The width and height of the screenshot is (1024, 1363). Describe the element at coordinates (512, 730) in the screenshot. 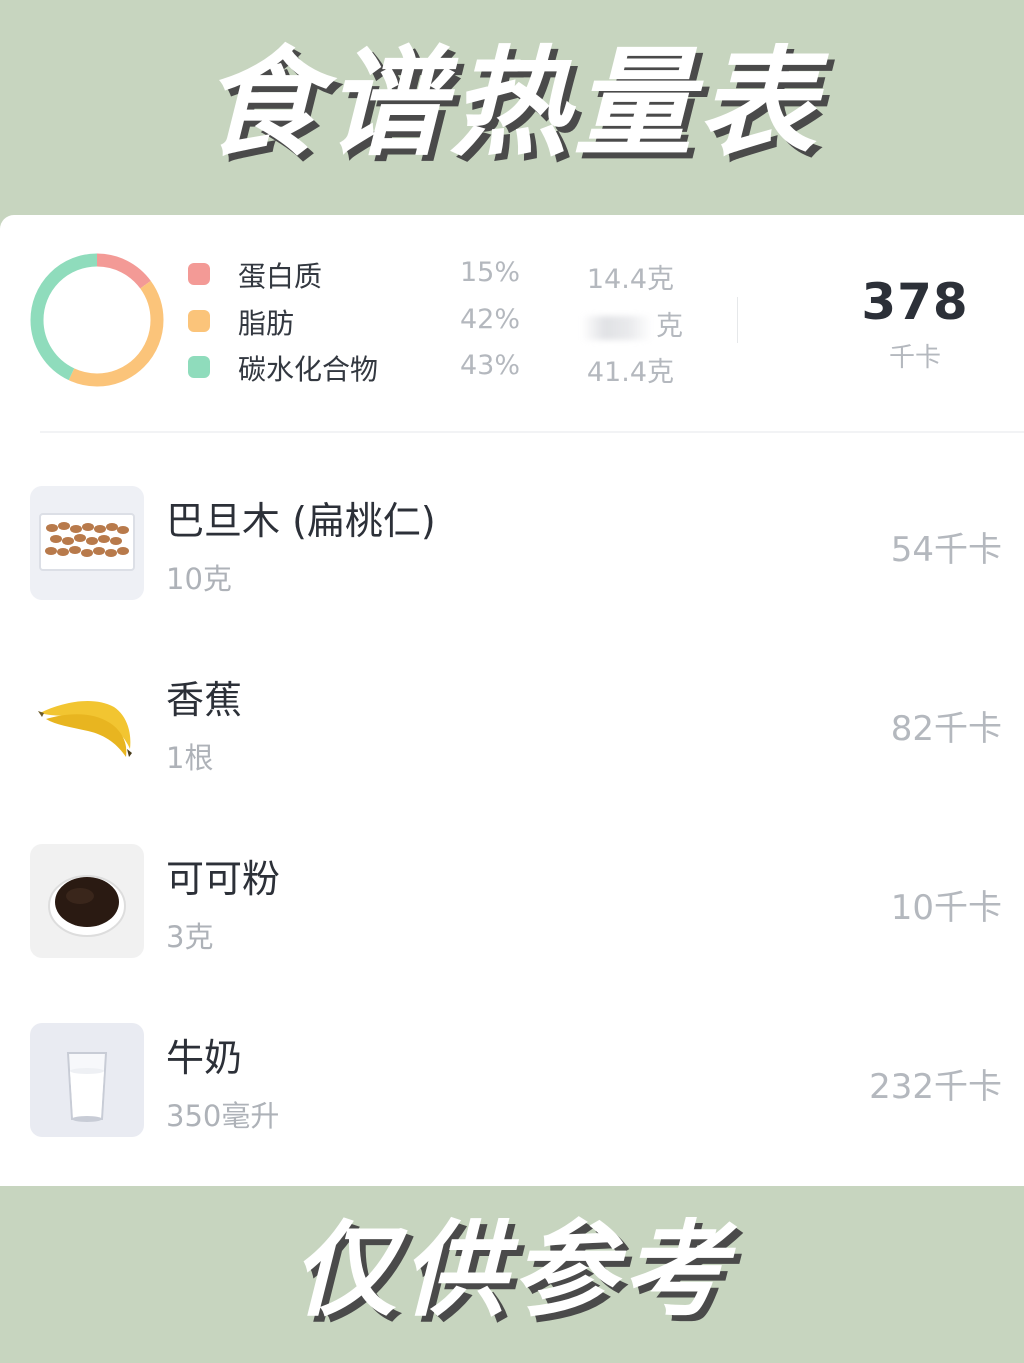

I see `food-item-banana: 香蕉 1根 82千卡` at that location.